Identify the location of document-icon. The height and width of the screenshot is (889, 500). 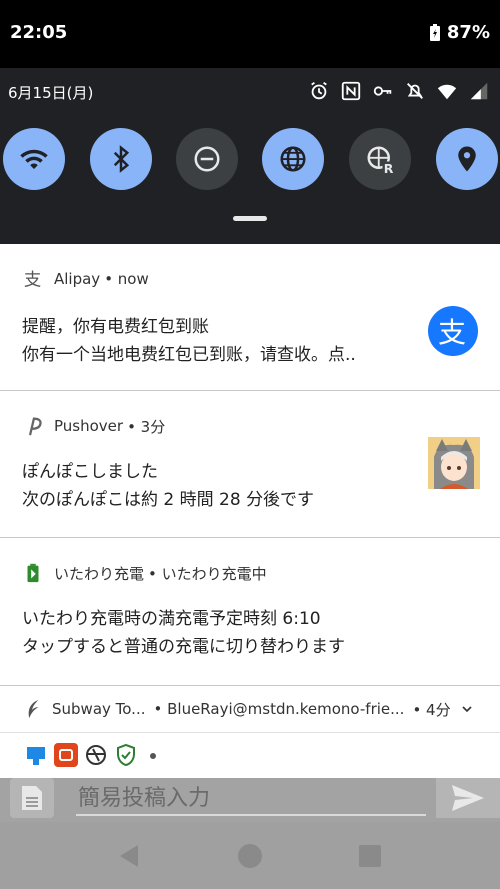
(32, 798).